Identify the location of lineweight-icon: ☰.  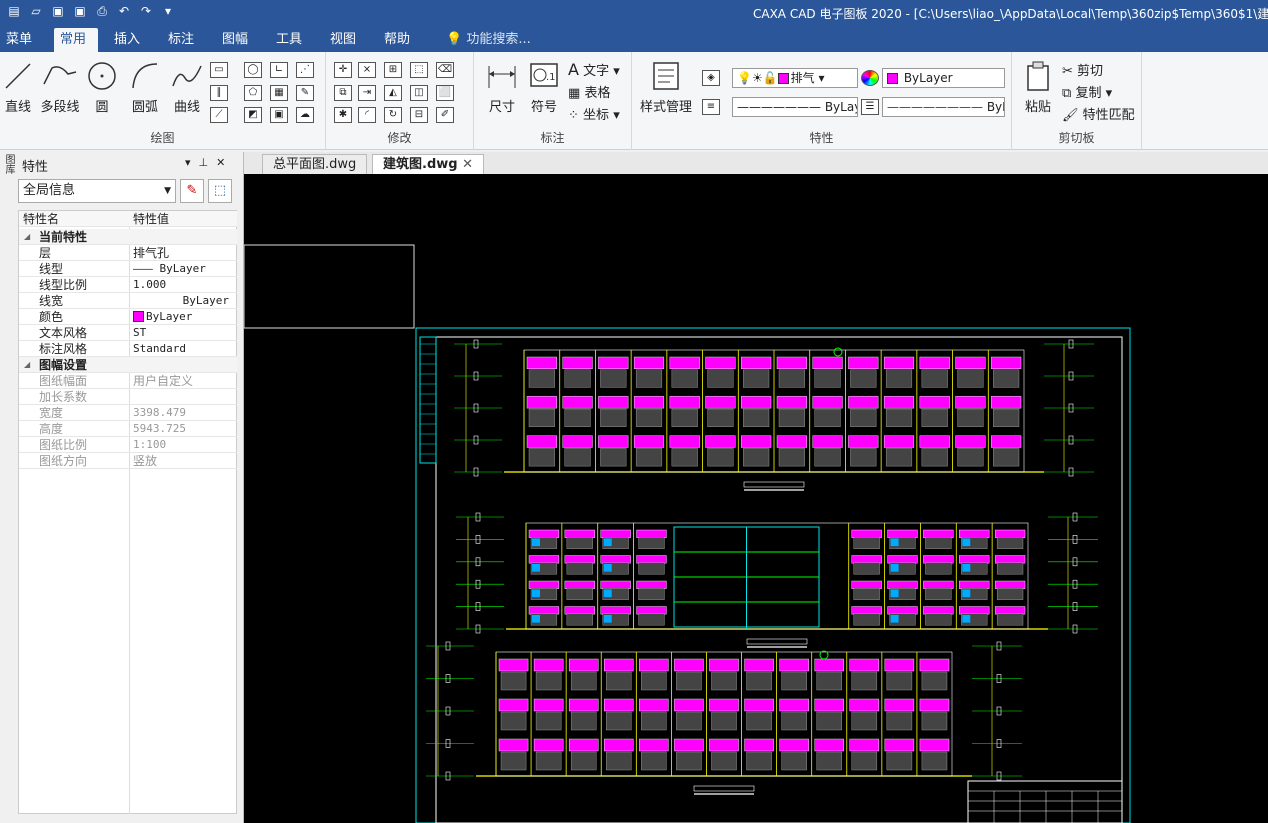
(870, 107).